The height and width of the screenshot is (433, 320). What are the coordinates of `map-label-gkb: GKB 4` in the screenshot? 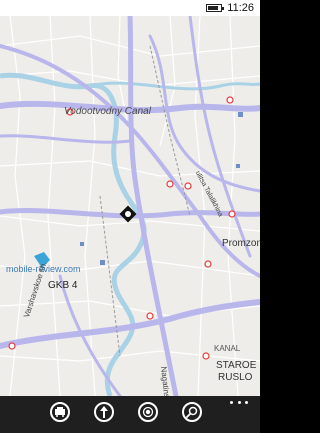 It's located at (63, 285).